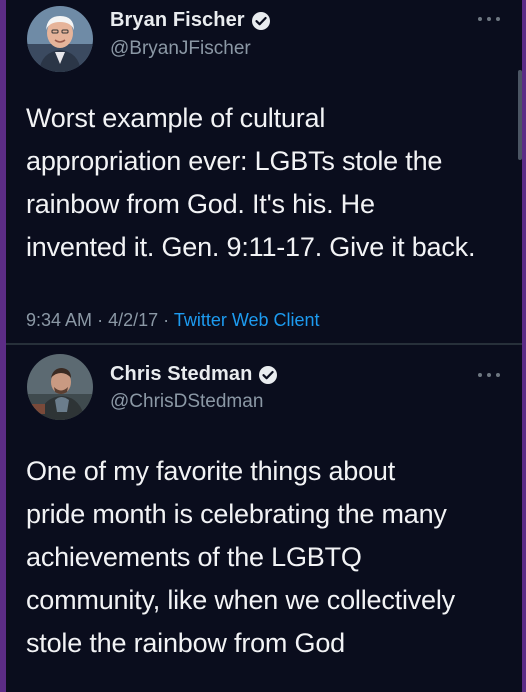 Image resolution: width=526 pixels, height=692 pixels. I want to click on tweet-date: 4/2/17, so click(133, 320).